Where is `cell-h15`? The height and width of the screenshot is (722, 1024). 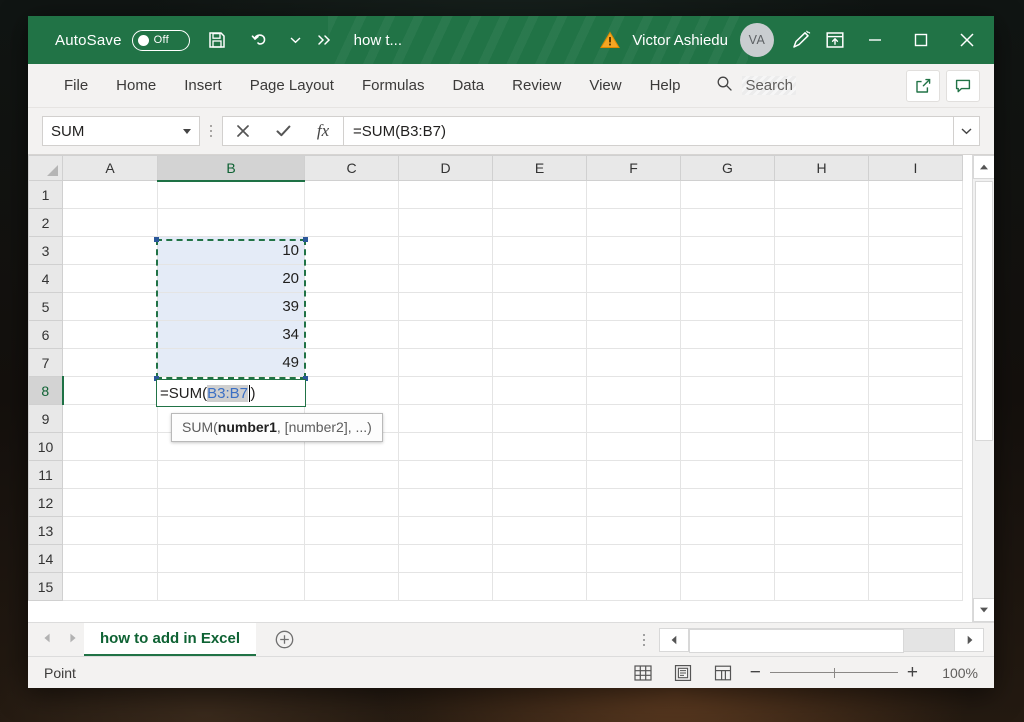
cell-h15 is located at coordinates (821, 586).